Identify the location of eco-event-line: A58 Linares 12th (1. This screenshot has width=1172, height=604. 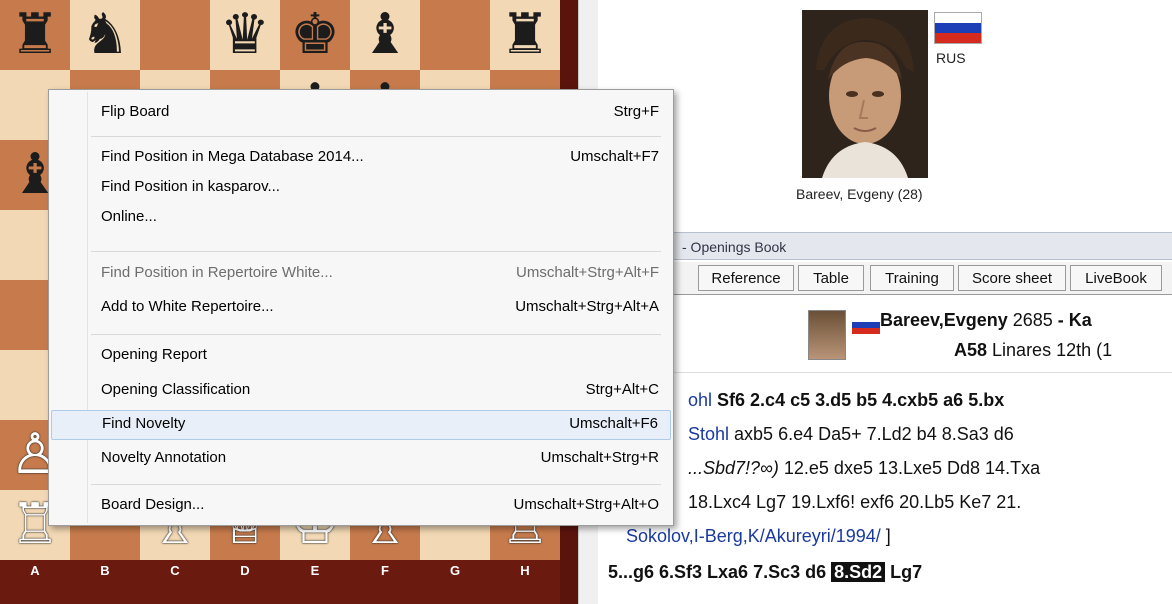
(1033, 350).